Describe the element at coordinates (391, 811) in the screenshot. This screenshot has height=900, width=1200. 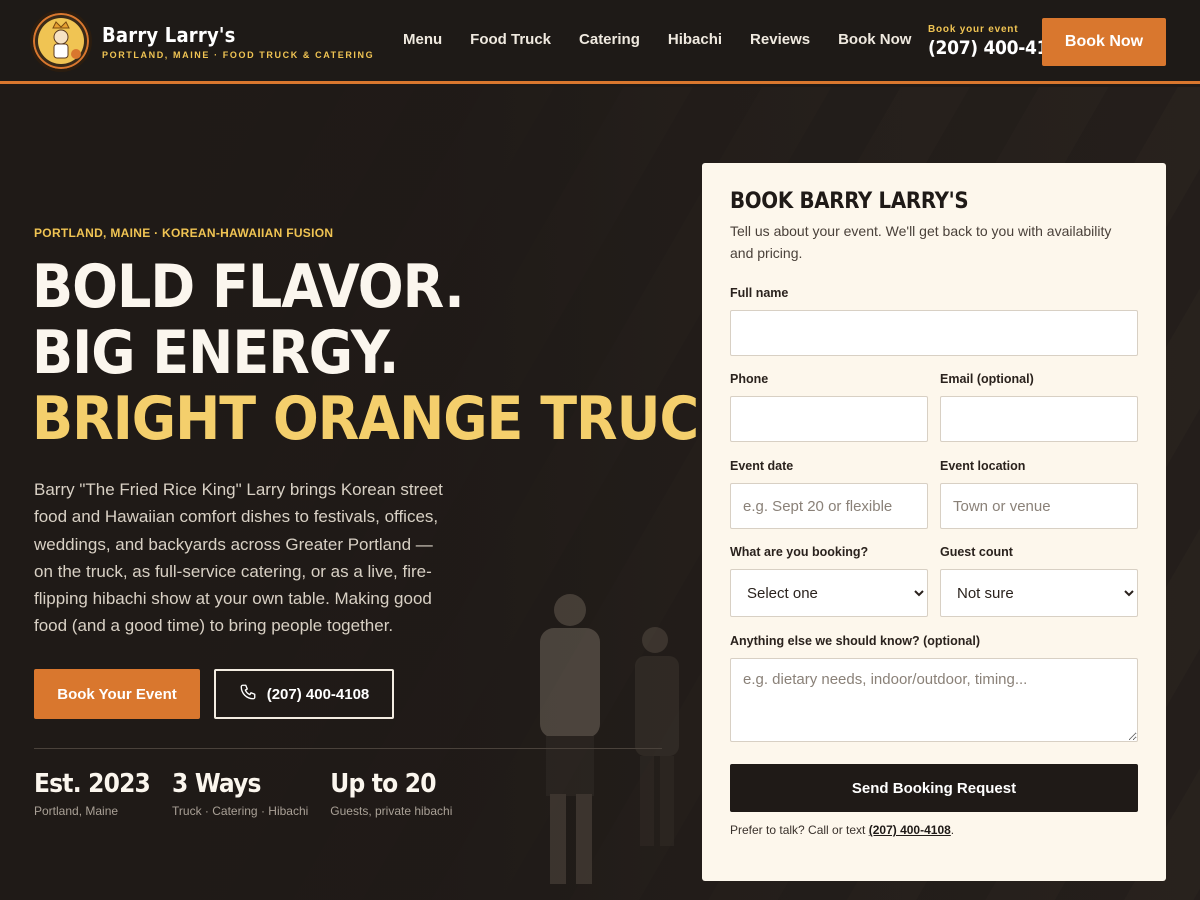
I see `stat-label: Guests, private hibachi` at that location.